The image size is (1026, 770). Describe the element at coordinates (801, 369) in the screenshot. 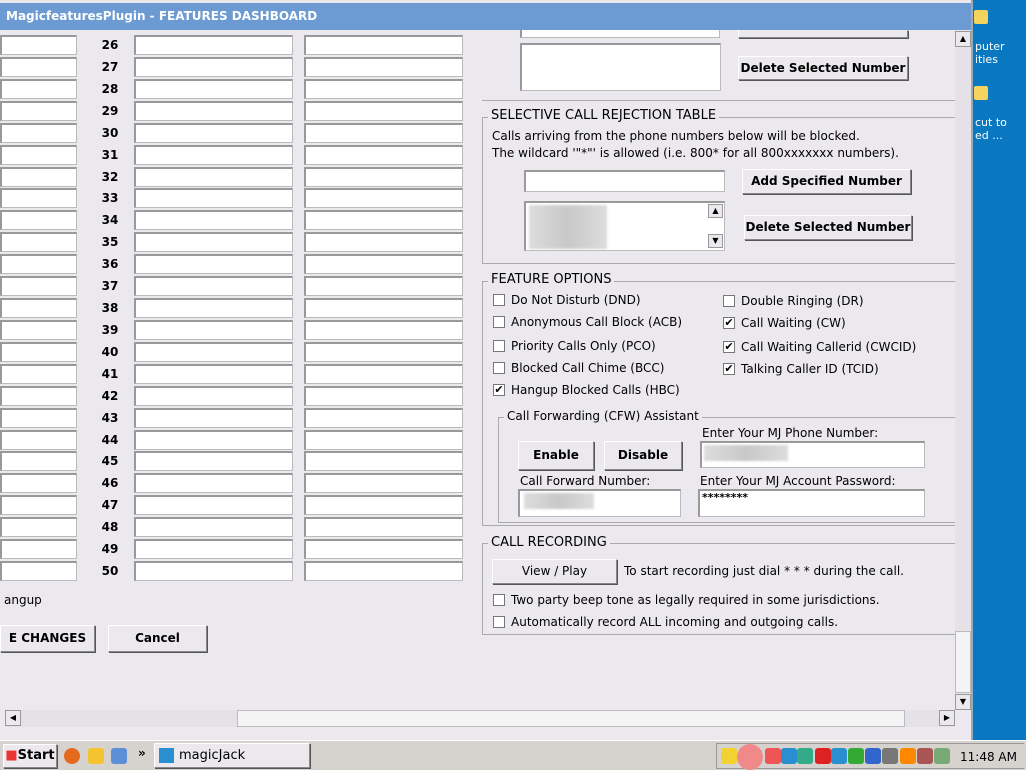

I see `feature-checkbox: ✔ Talking Caller ID (TCID)` at that location.